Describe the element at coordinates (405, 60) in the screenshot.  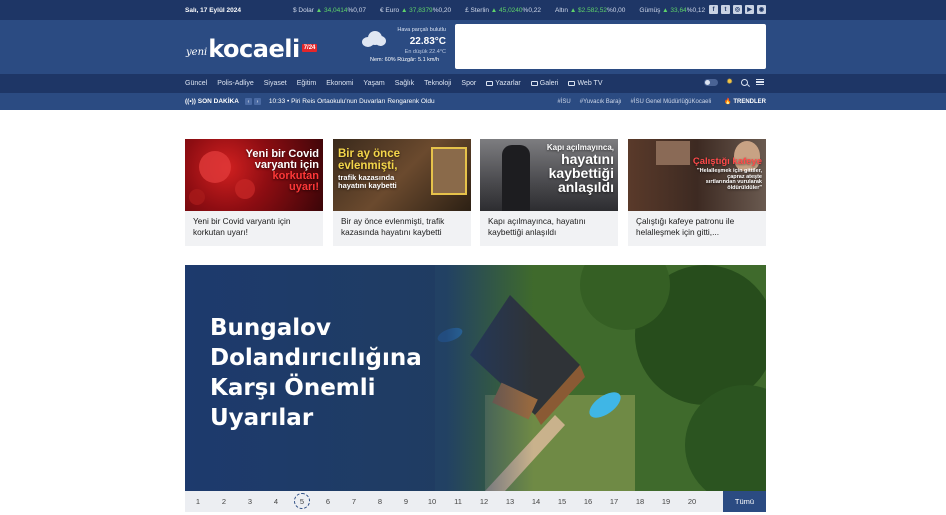
I see `weather-humidity: Nem: 60% Rüzgâr: 5.1 km/h` at that location.